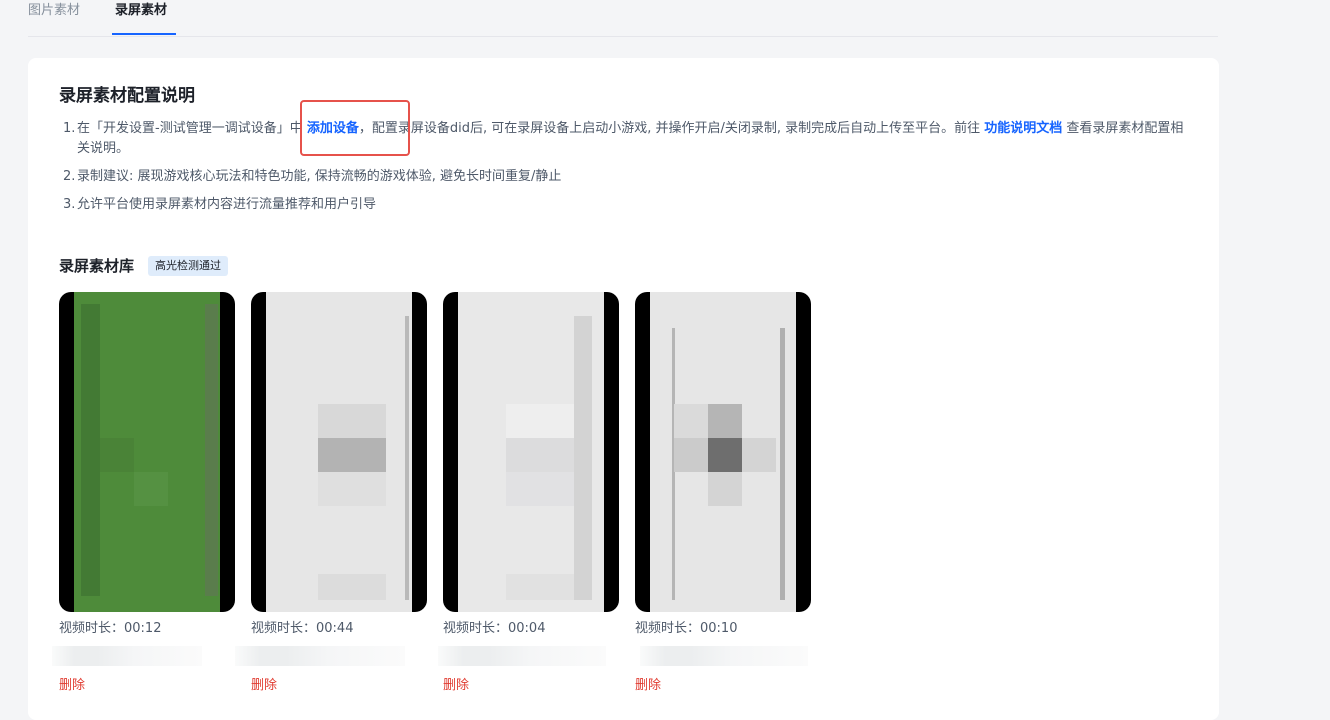 The image size is (1330, 720). Describe the element at coordinates (54, 11) in the screenshot. I see `tab-image-material: 图片素材` at that location.